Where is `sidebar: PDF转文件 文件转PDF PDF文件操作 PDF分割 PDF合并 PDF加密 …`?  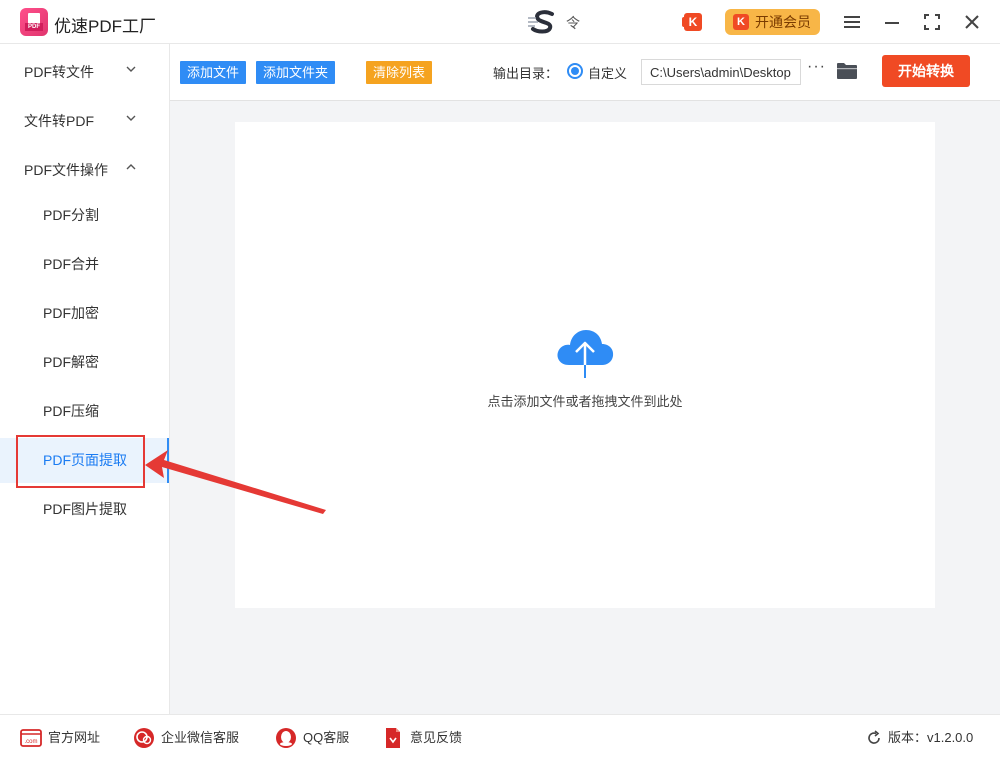
sidebar: PDF转文件 文件转PDF PDF文件操作 PDF分割 PDF合并 PDF加密 … is located at coordinates (85, 379).